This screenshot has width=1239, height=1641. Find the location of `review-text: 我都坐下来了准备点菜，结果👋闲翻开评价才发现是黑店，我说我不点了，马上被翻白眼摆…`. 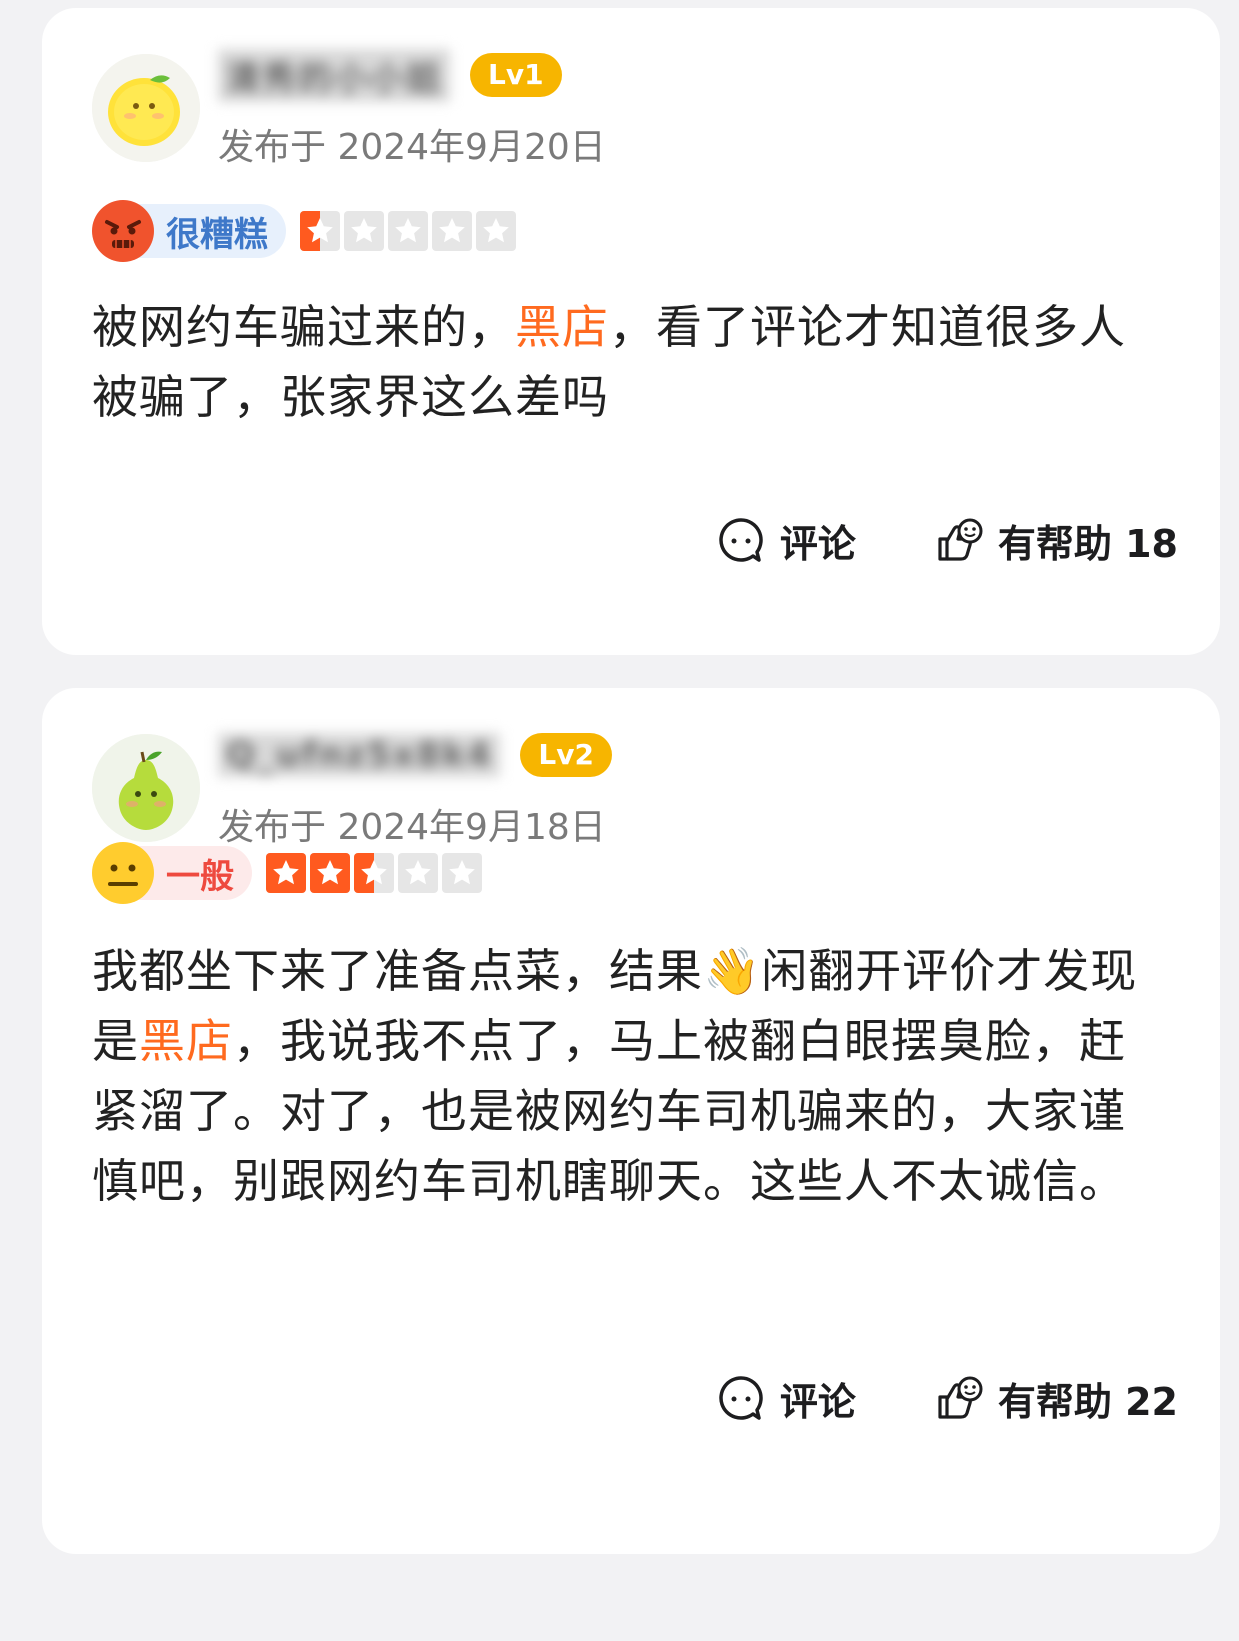

review-text: 我都坐下来了准备点菜，结果👋闲翻开评价才发现是黑店，我说我不点了，马上被翻白眼摆… is located at coordinates (632, 1076).